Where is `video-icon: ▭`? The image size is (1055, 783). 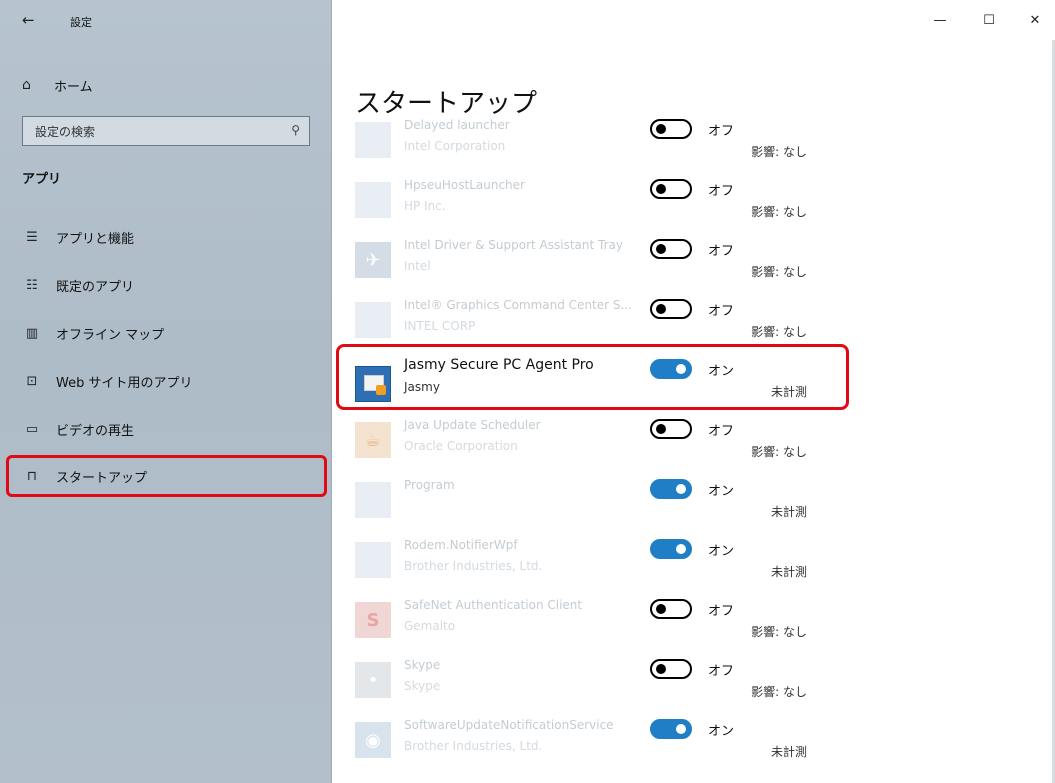 video-icon: ▭ is located at coordinates (32, 429).